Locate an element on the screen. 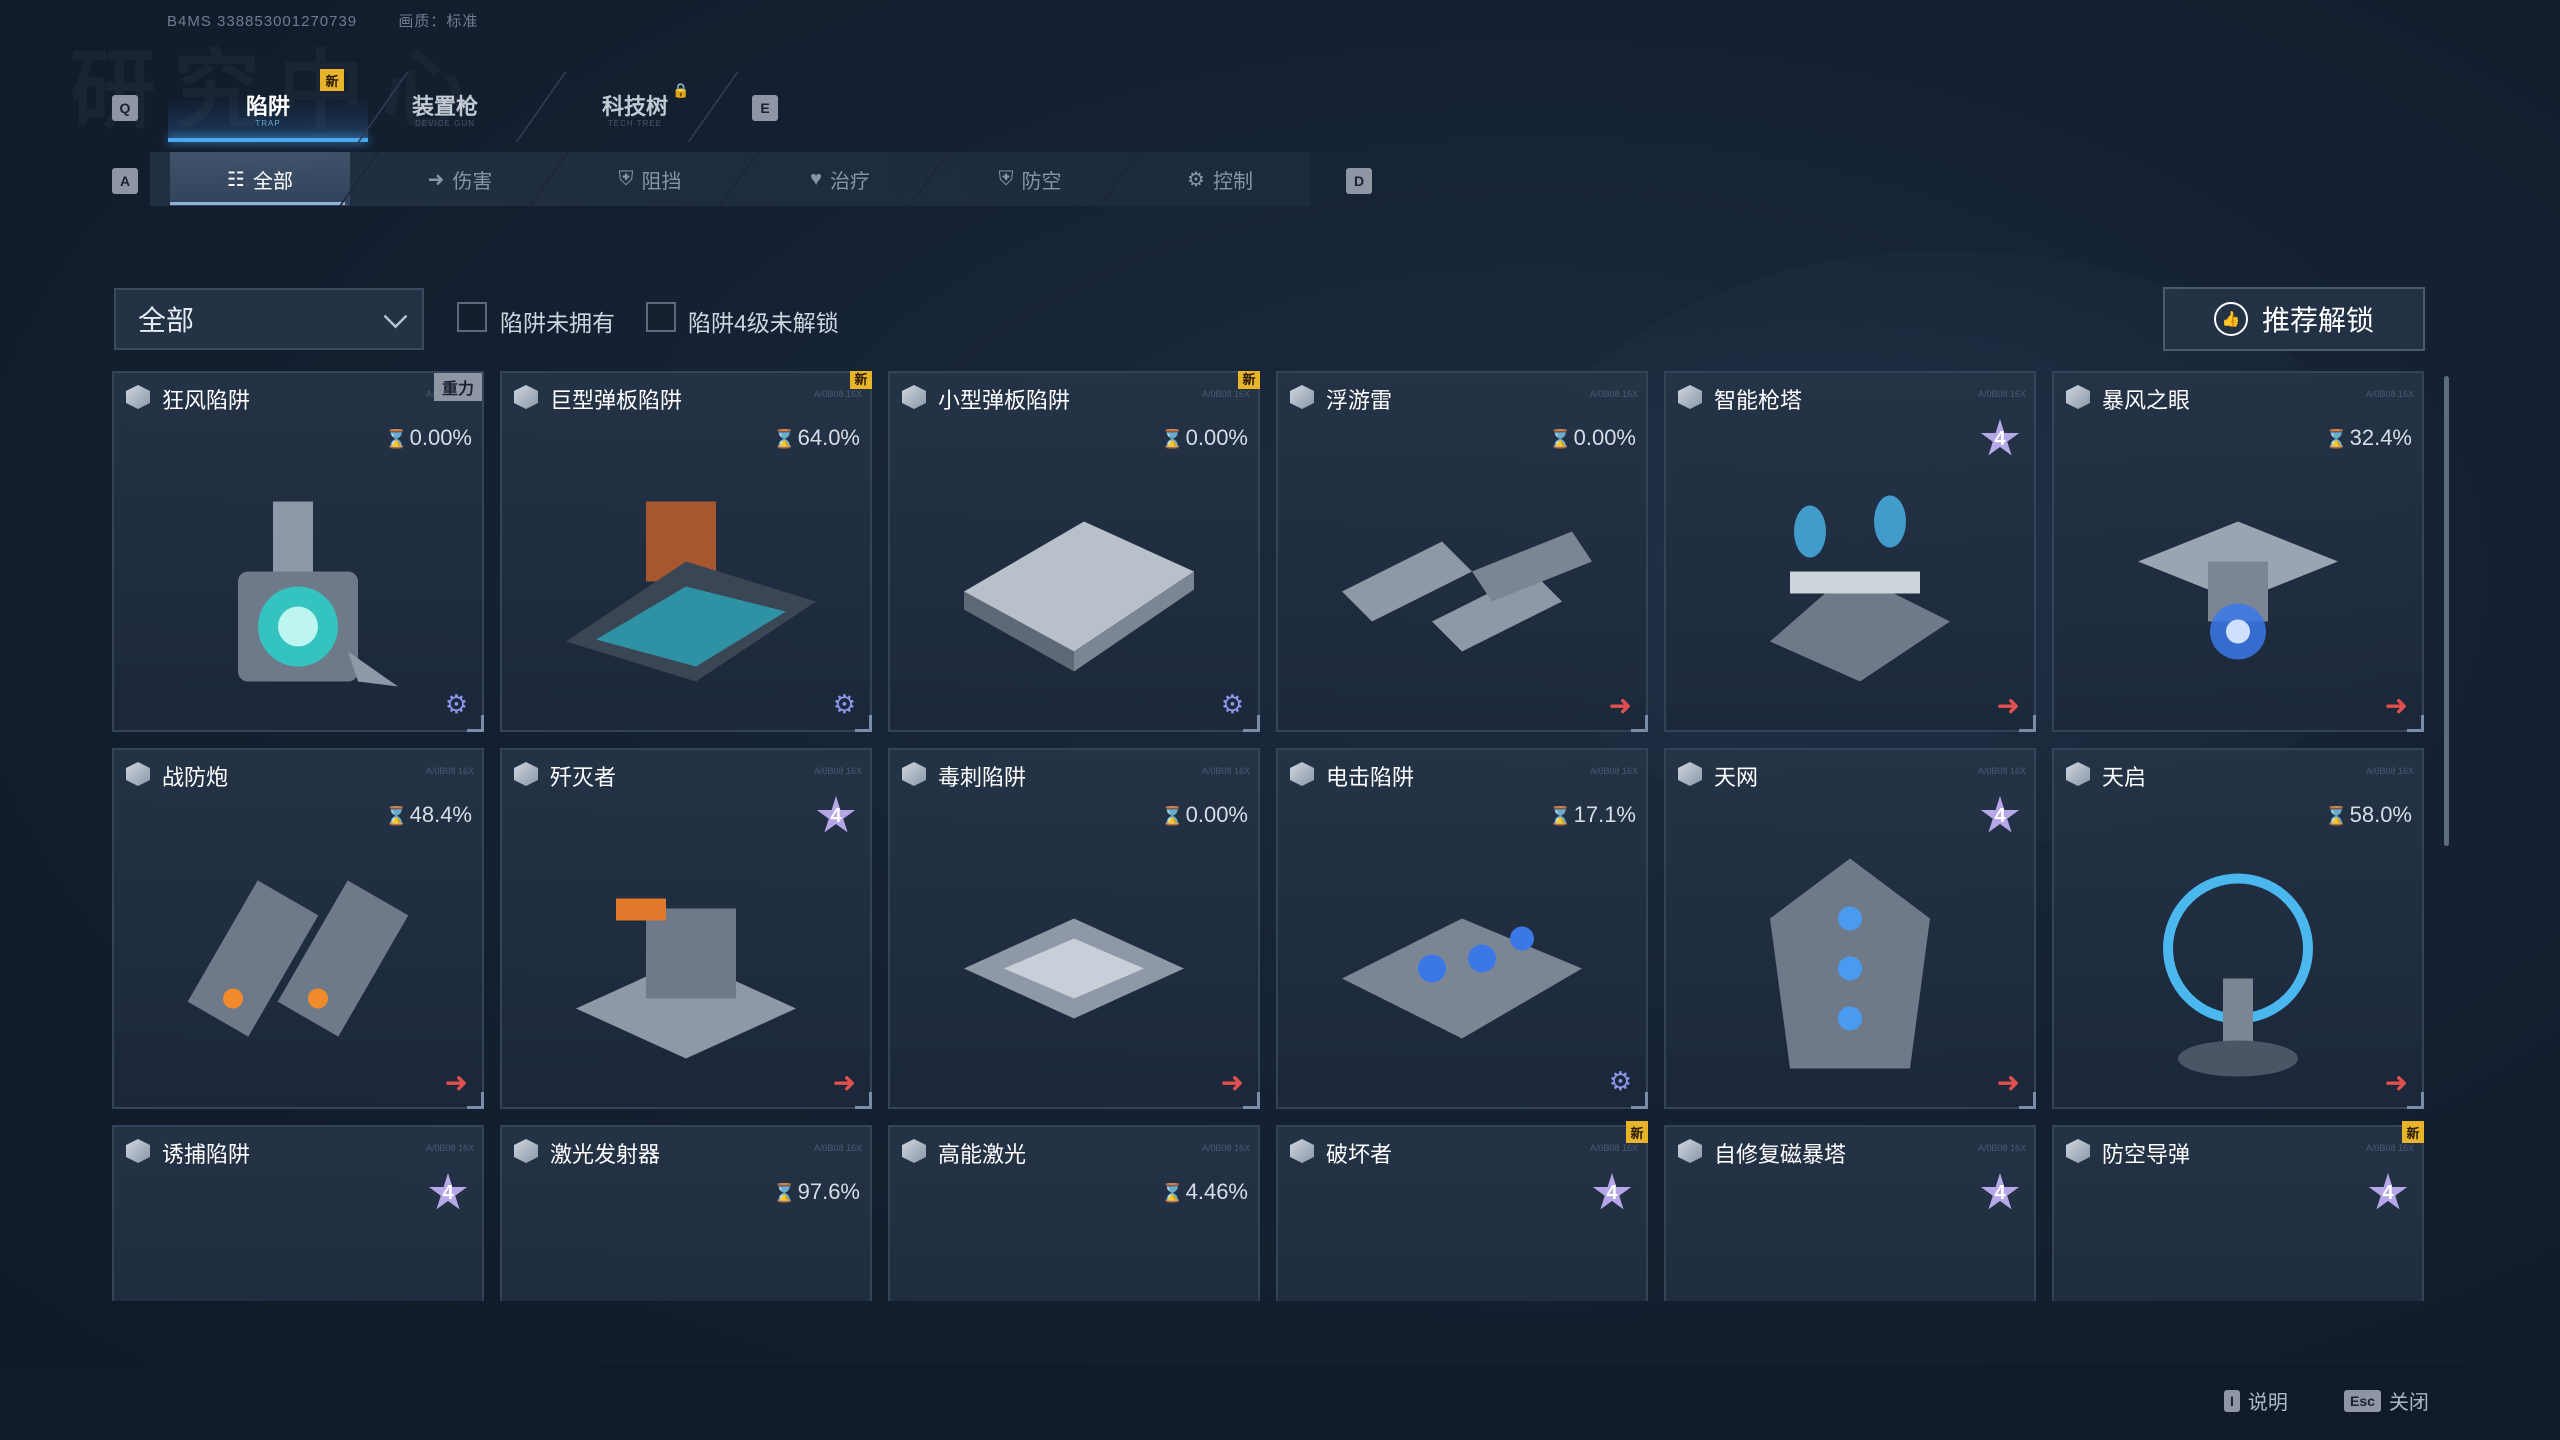 This screenshot has width=2560, height=1440. subtab-control: ⚙ 控制 is located at coordinates (1220, 179).